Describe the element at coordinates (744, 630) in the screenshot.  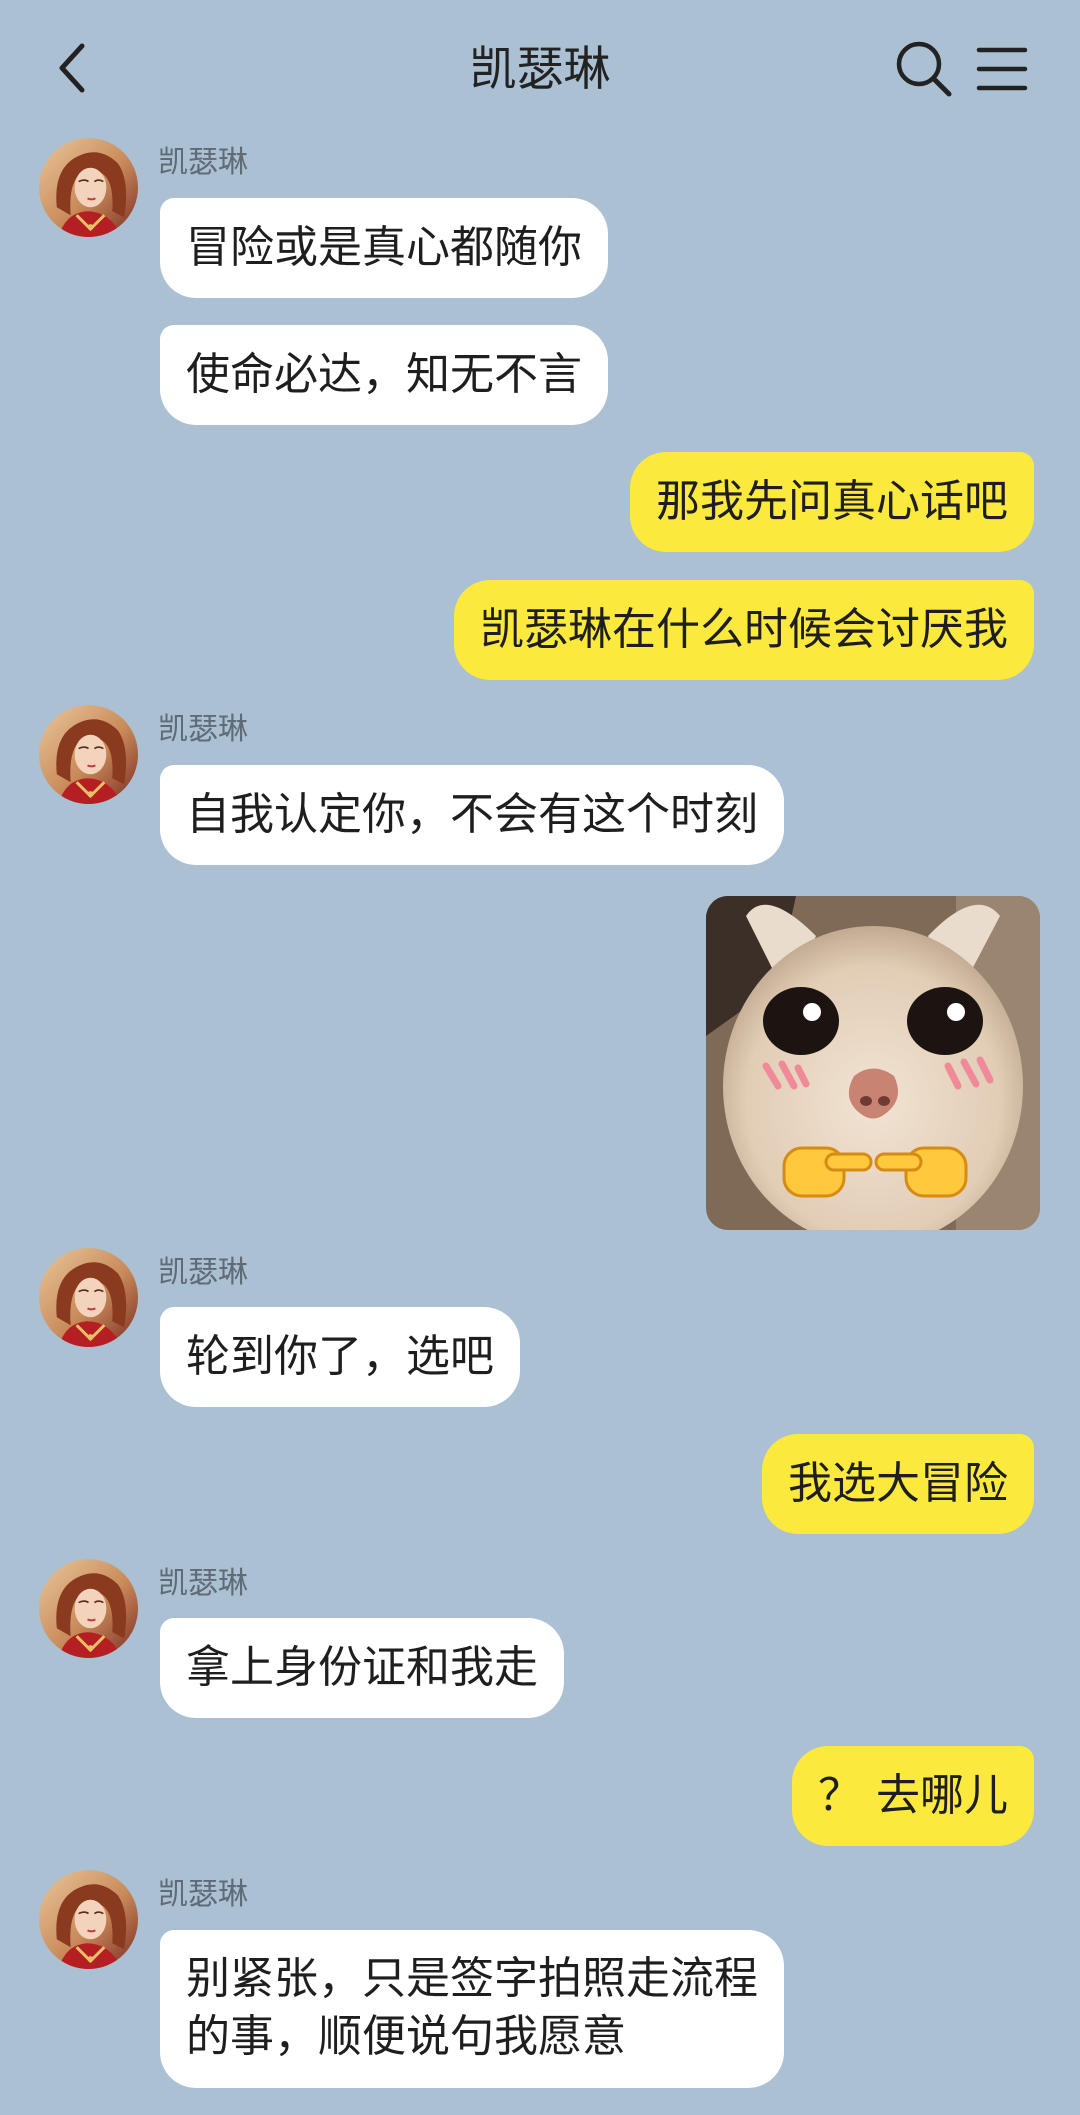
I see `message-bubble-outgoing: 凯瑟琳在什么时候会讨厌我` at that location.